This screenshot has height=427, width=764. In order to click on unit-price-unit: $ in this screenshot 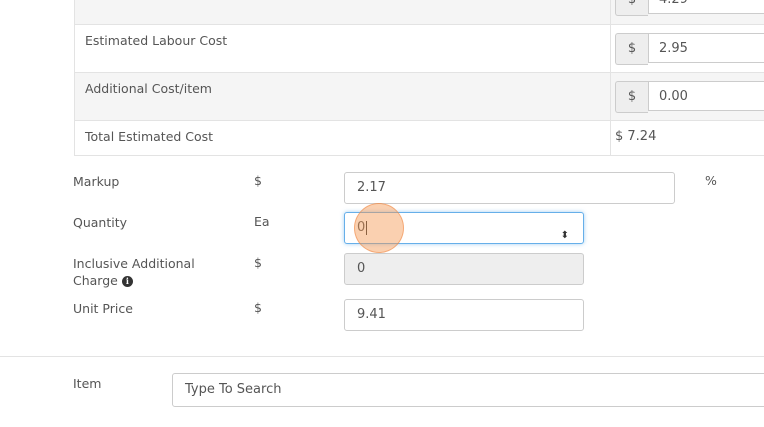, I will do `click(258, 307)`.